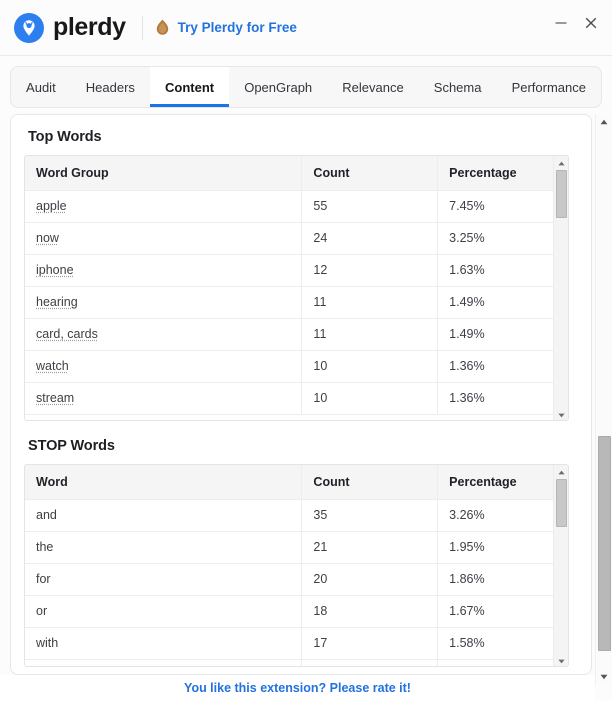  I want to click on table-row: with 17 1.58%, so click(296, 643).